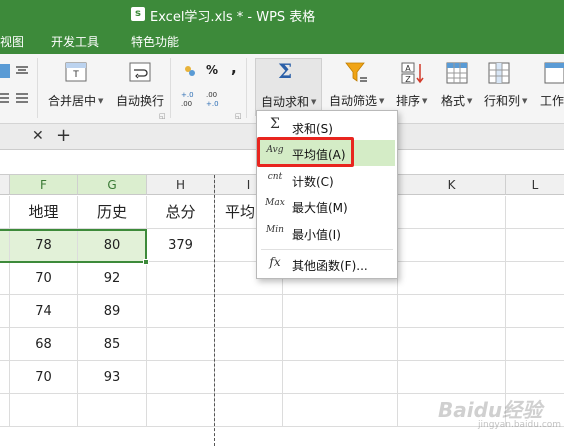 The height and width of the screenshot is (446, 564). Describe the element at coordinates (38, 136) in the screenshot. I see `close-tab-icon: ✕` at that location.